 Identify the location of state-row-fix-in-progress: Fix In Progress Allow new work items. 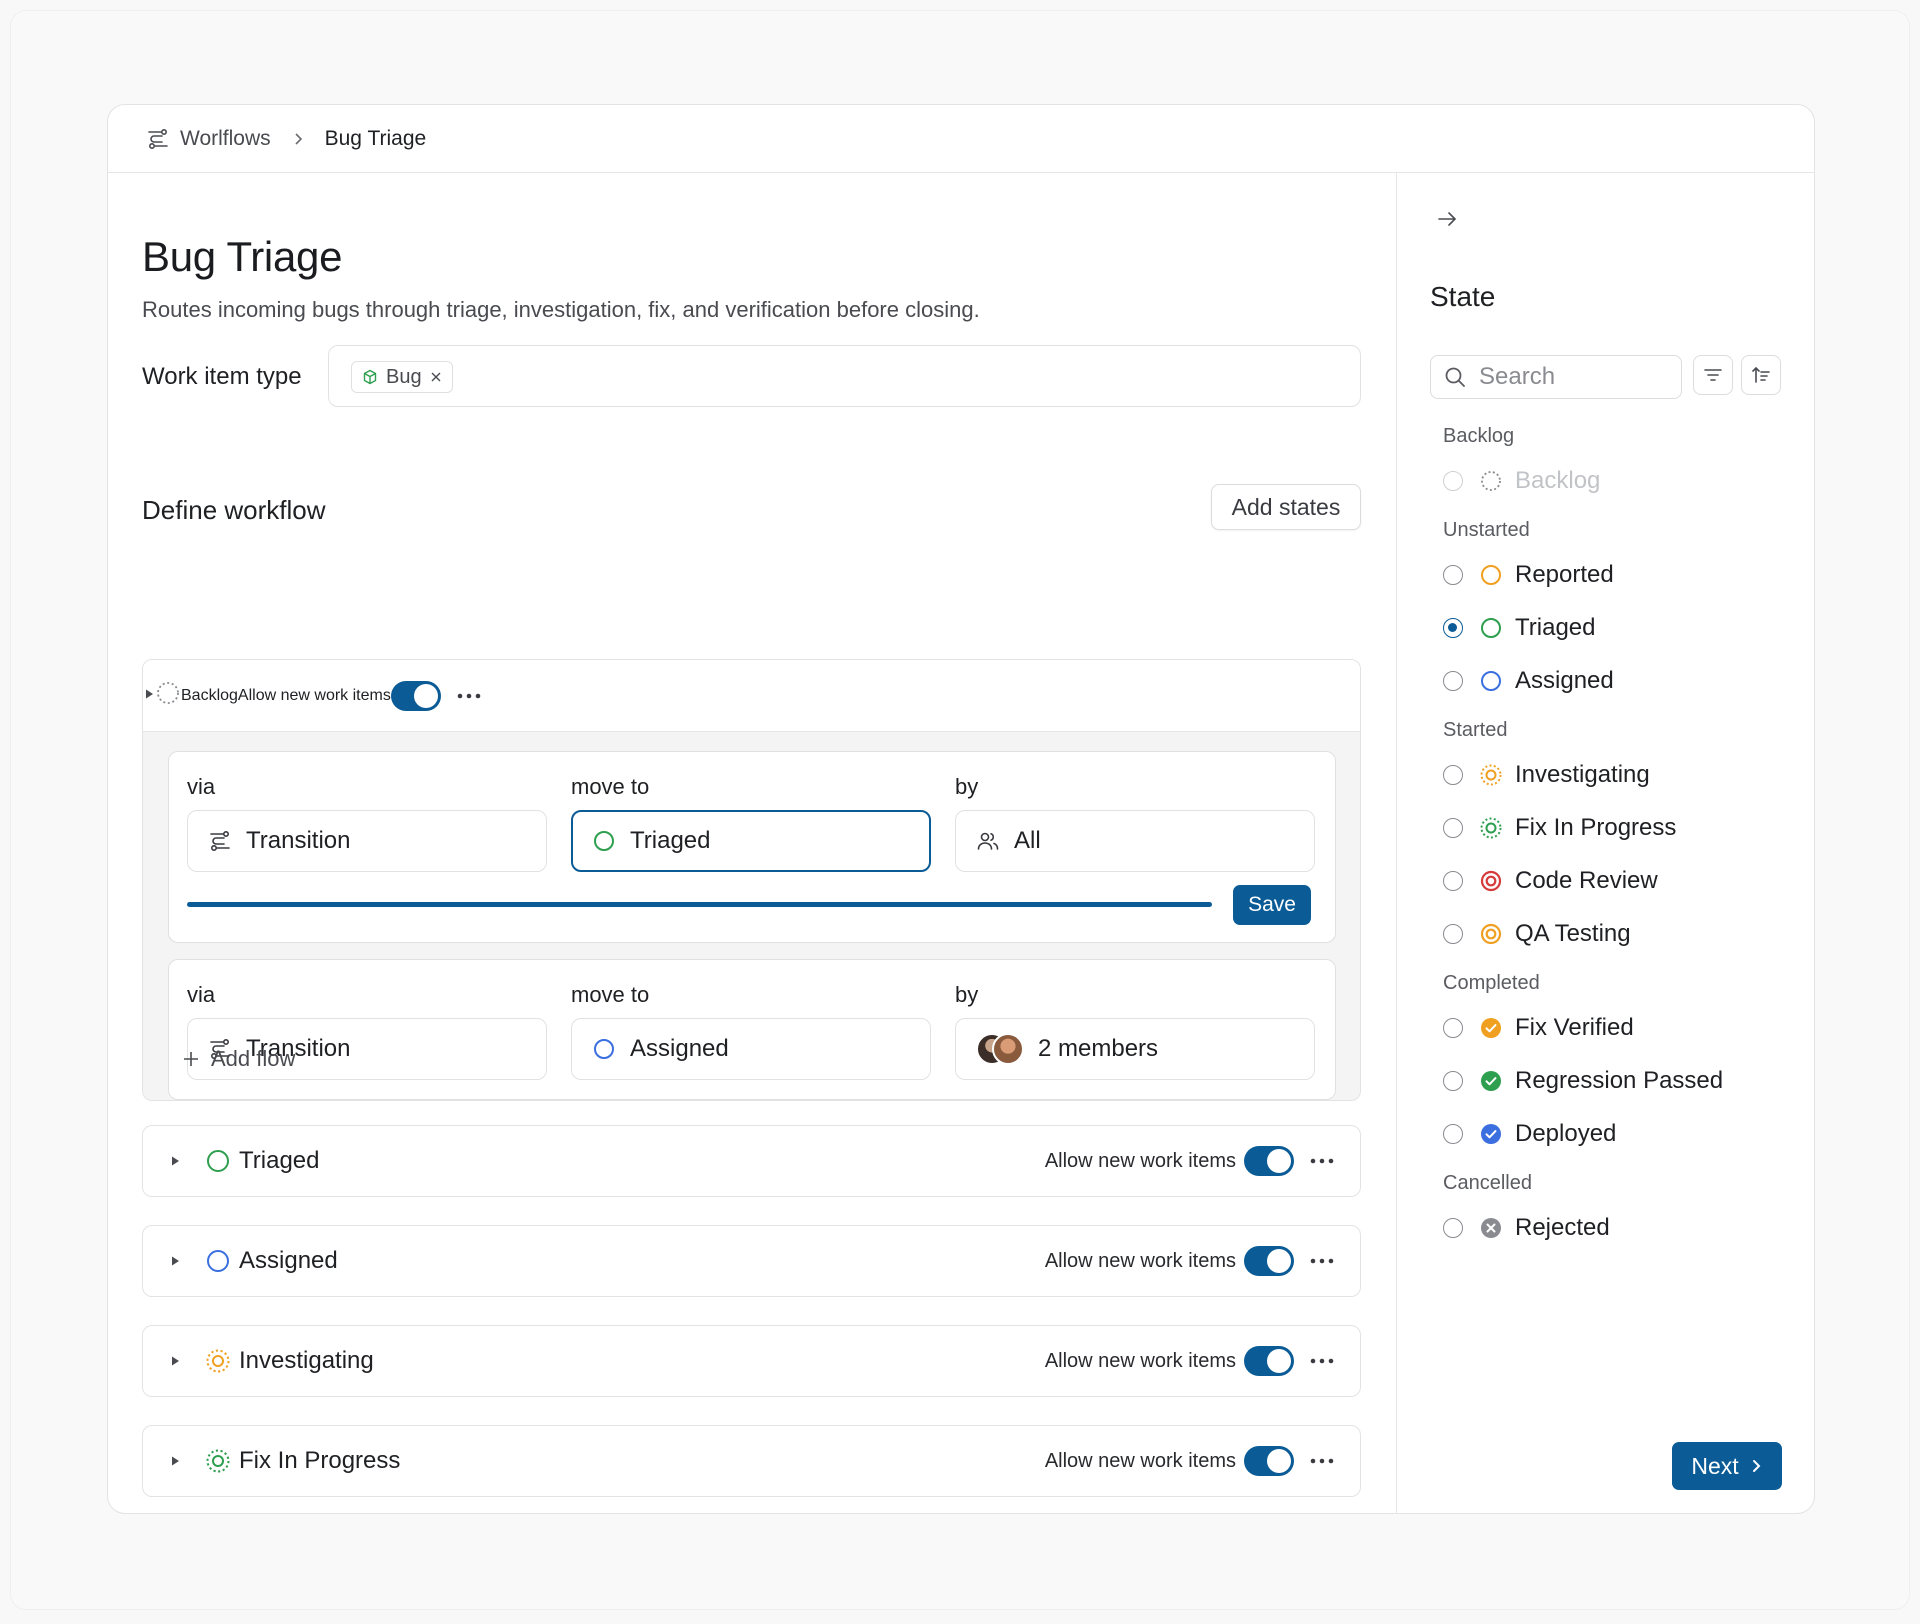
(751, 1461).